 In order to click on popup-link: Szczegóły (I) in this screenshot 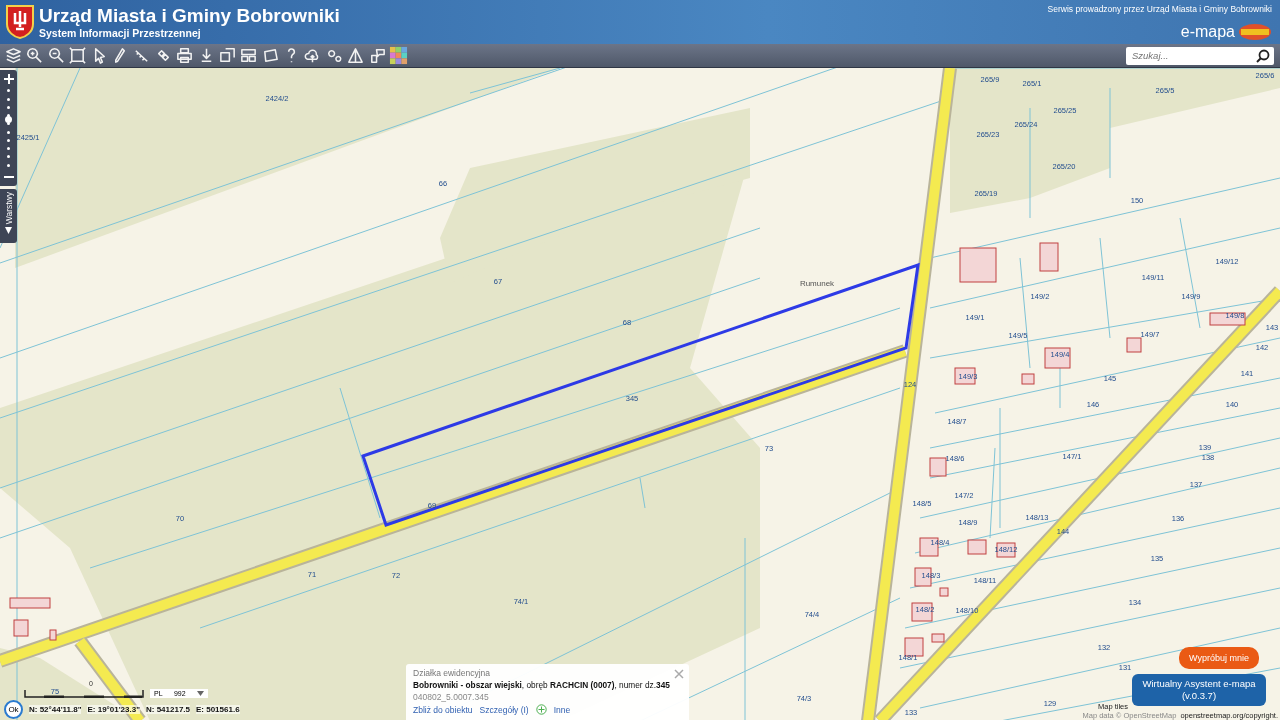, I will do `click(504, 709)`.